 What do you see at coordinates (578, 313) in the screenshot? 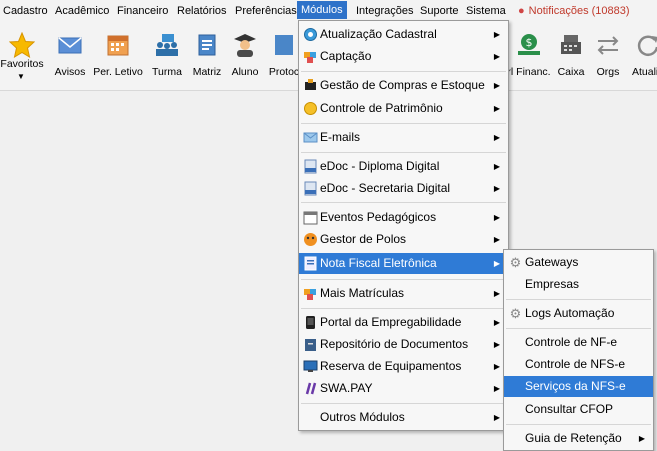
I see `submenu-item-logs-automacao: ⚙ Logs Automação` at bounding box center [578, 313].